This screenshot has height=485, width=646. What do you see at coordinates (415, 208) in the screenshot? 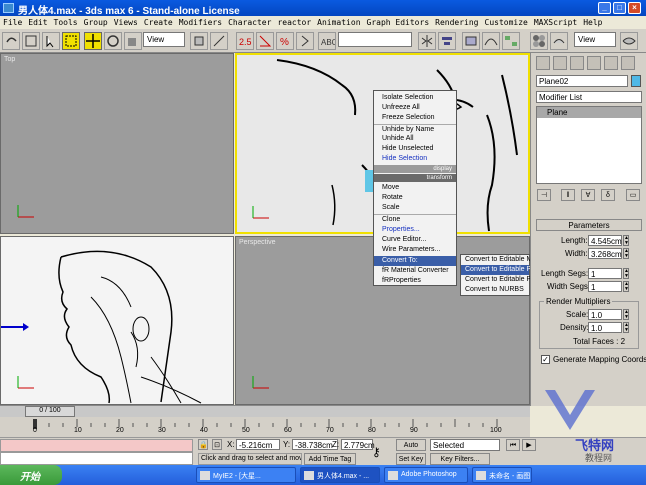
I see `menu-scale: Scale` at bounding box center [415, 208].